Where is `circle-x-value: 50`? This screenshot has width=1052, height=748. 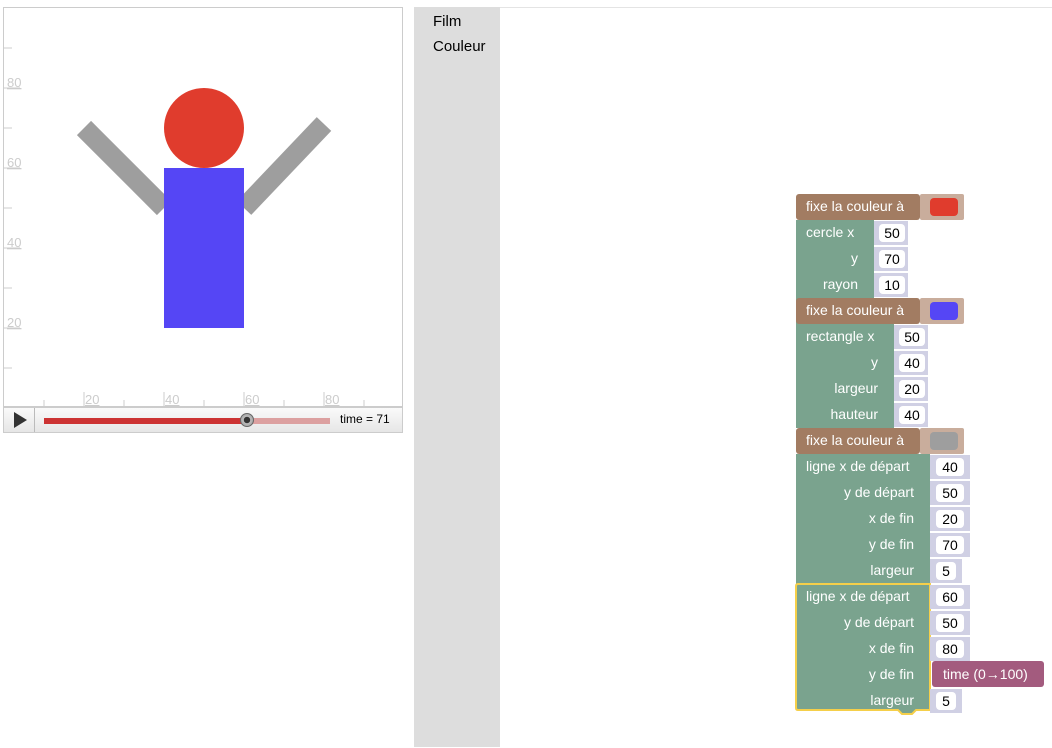 circle-x-value: 50 is located at coordinates (892, 233).